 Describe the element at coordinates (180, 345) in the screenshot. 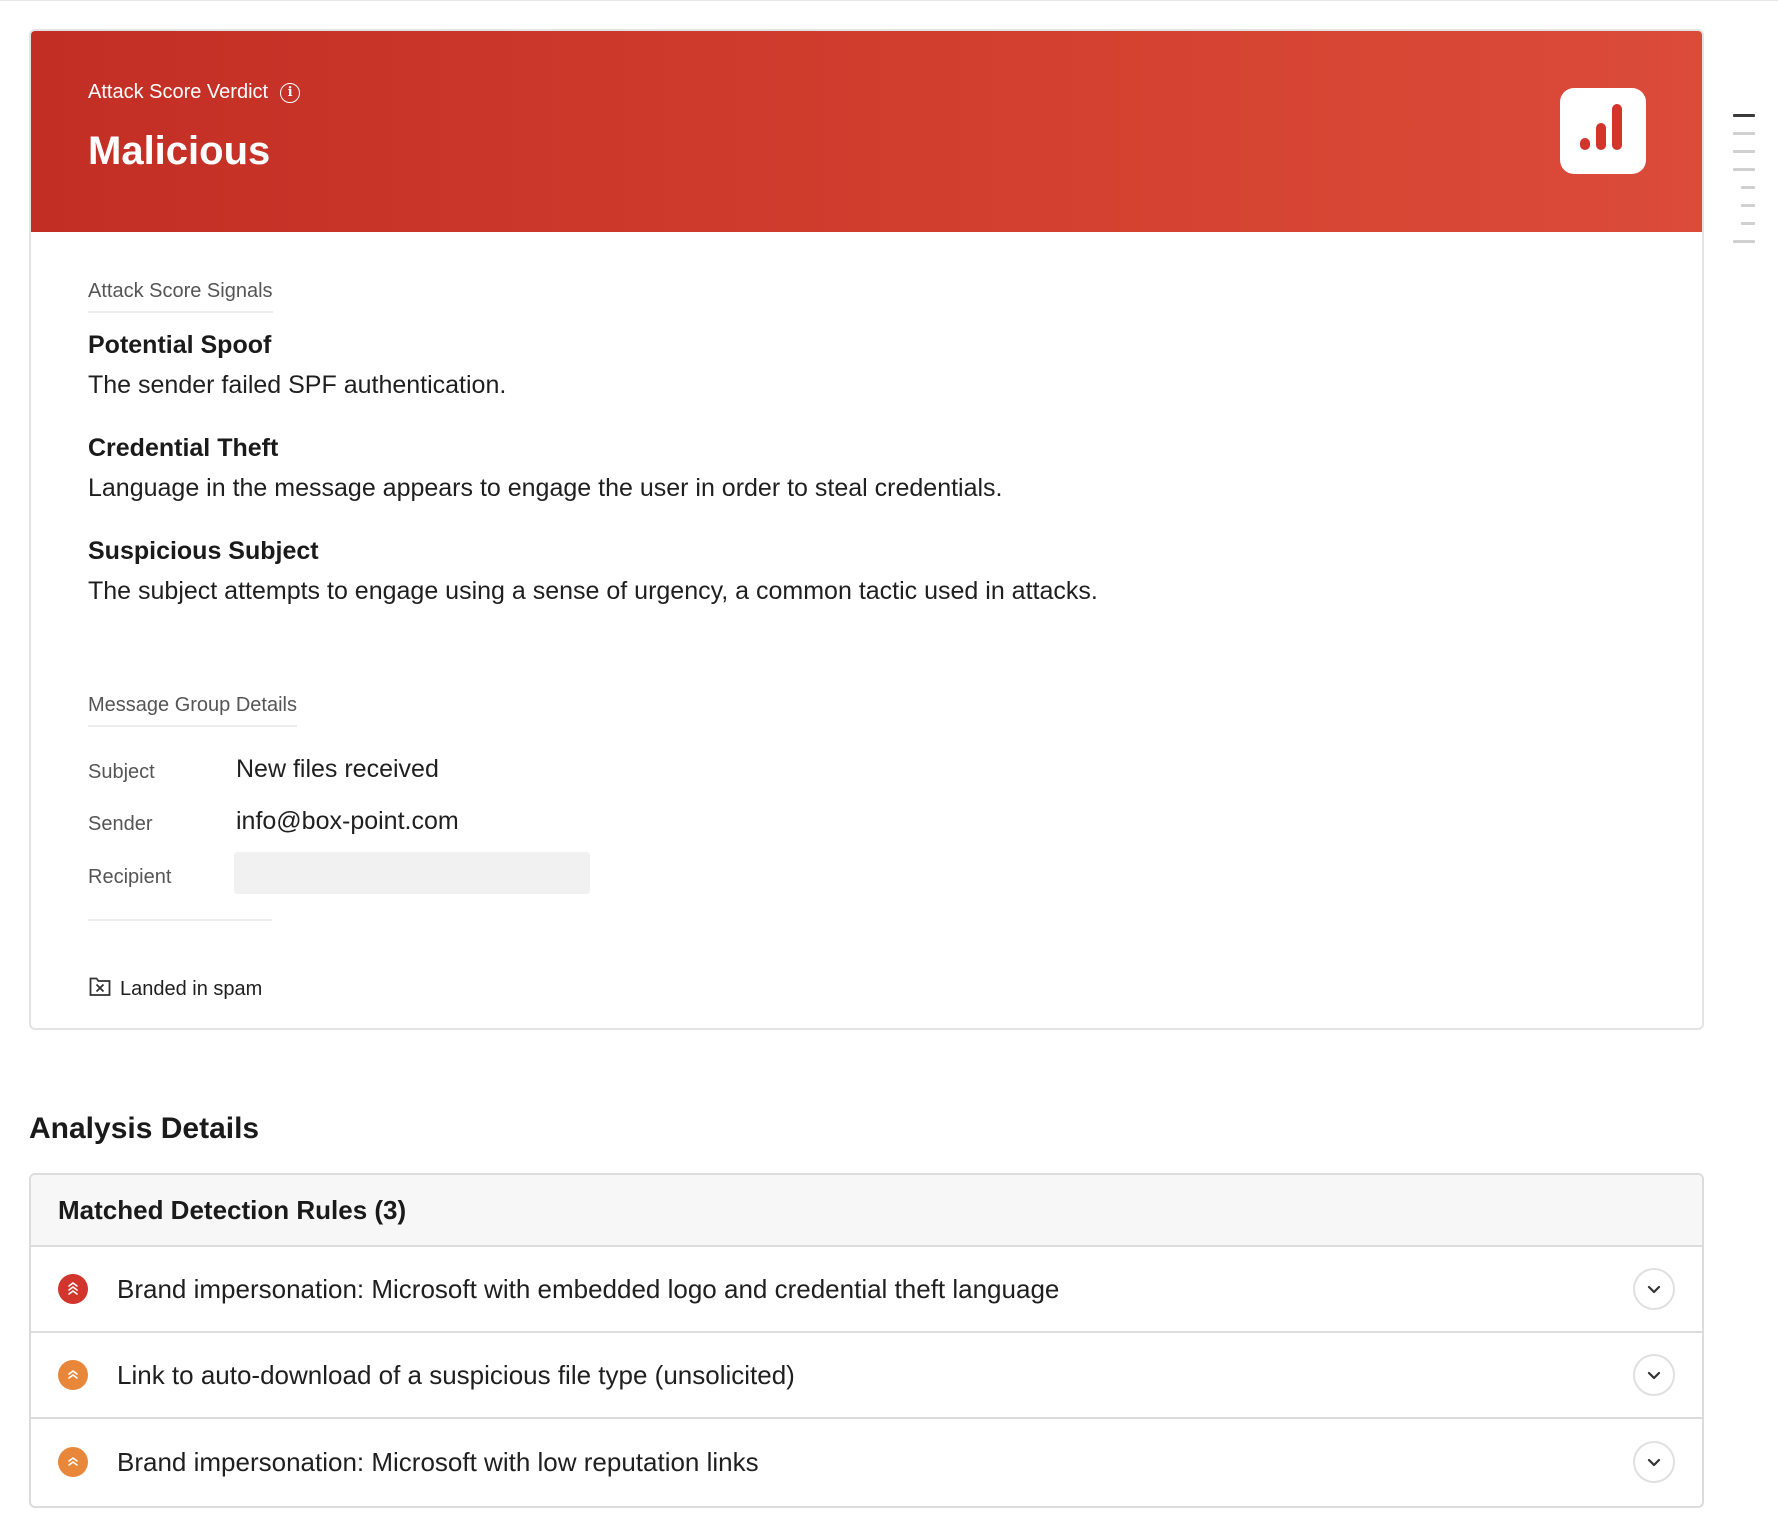

I see `signal-title: Potential Spoof` at that location.